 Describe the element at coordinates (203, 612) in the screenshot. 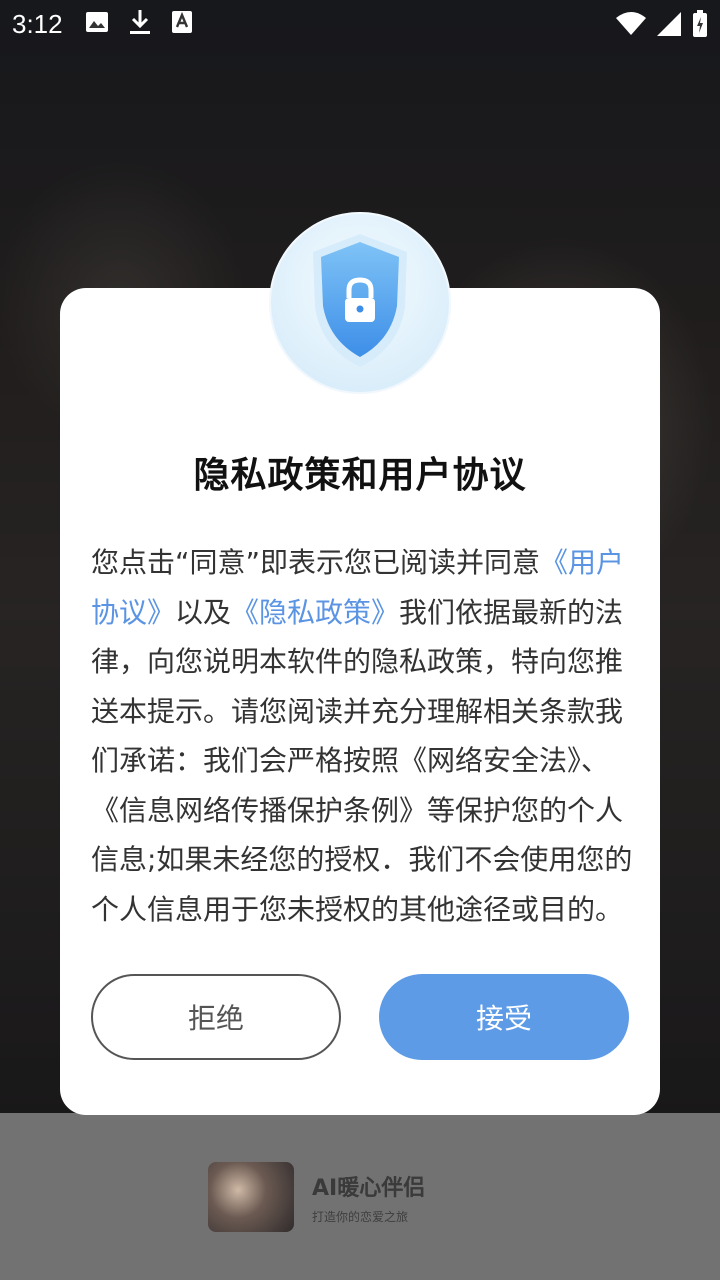

I see `content-text-2: 以及` at that location.